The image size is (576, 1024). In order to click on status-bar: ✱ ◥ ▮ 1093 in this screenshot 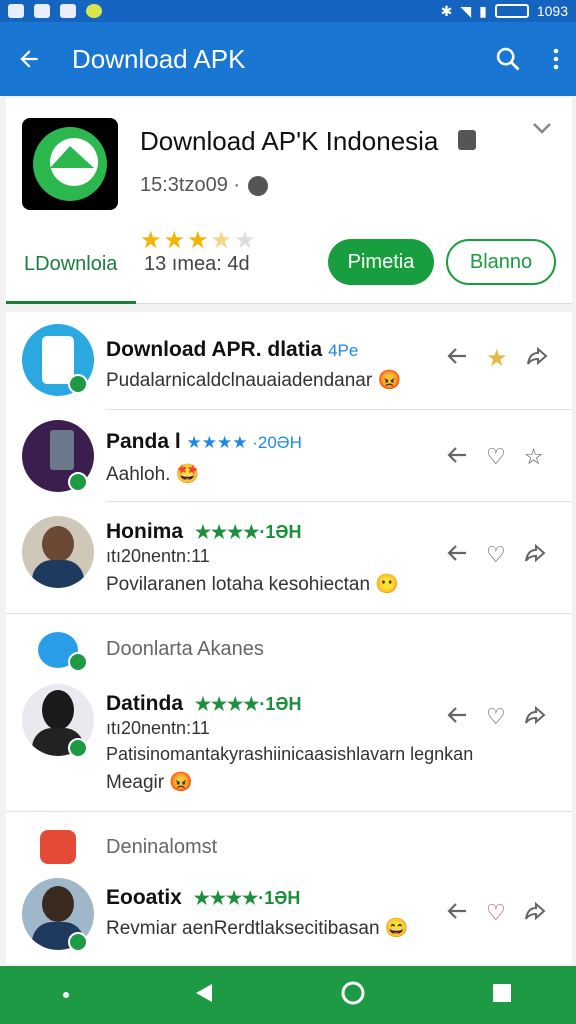, I will do `click(288, 11)`.